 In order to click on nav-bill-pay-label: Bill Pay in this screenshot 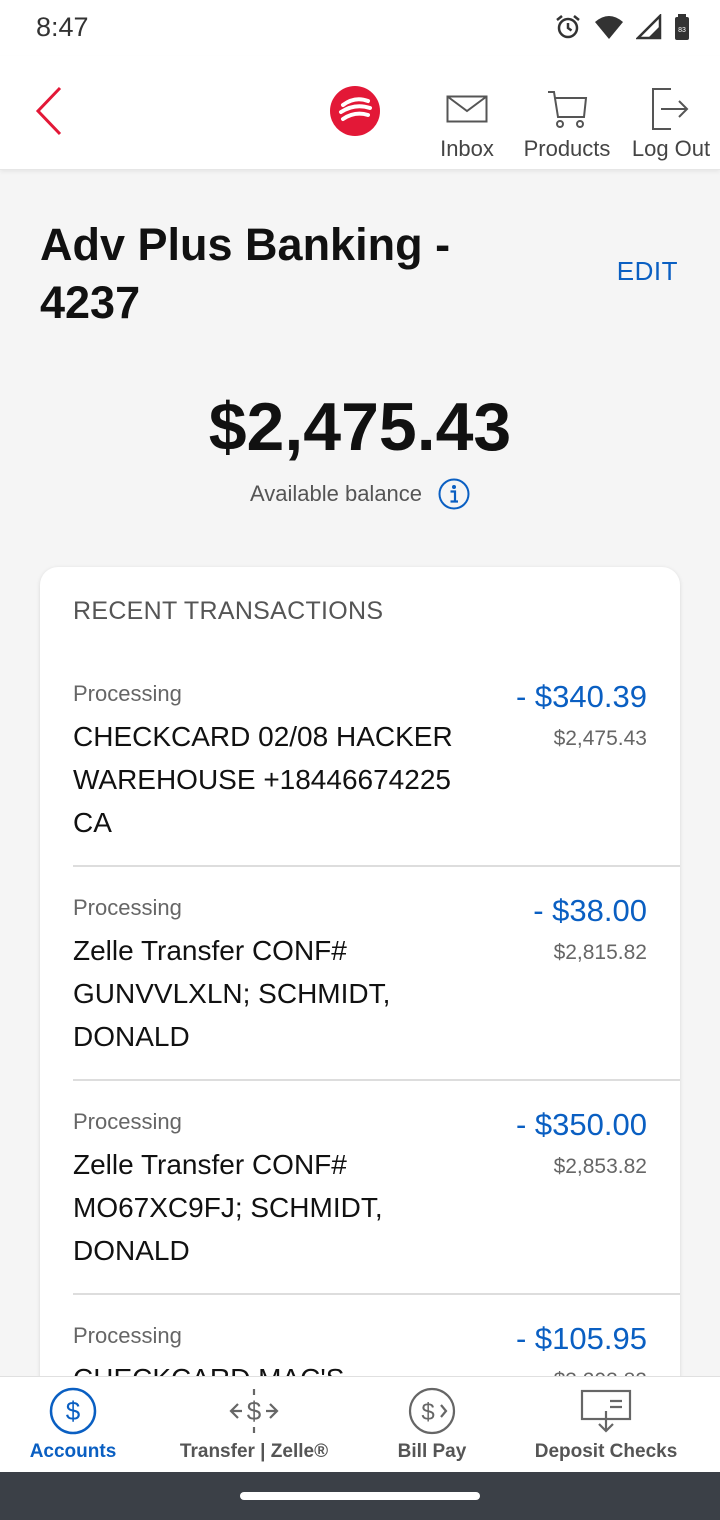, I will do `click(432, 1451)`.